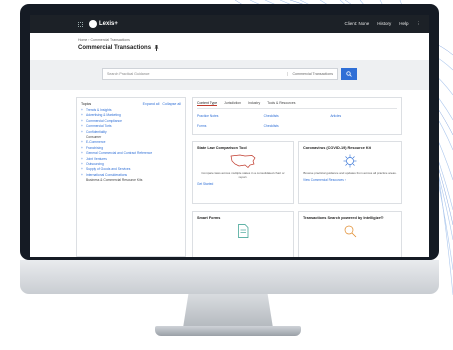  I want to click on pin-icon, so click(156, 48).